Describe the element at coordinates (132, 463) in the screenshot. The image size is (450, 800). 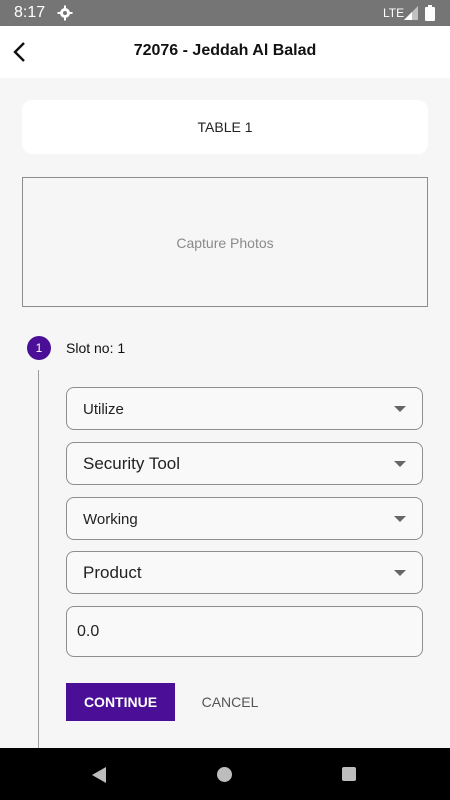
I see `category-value: Security Tool` at that location.